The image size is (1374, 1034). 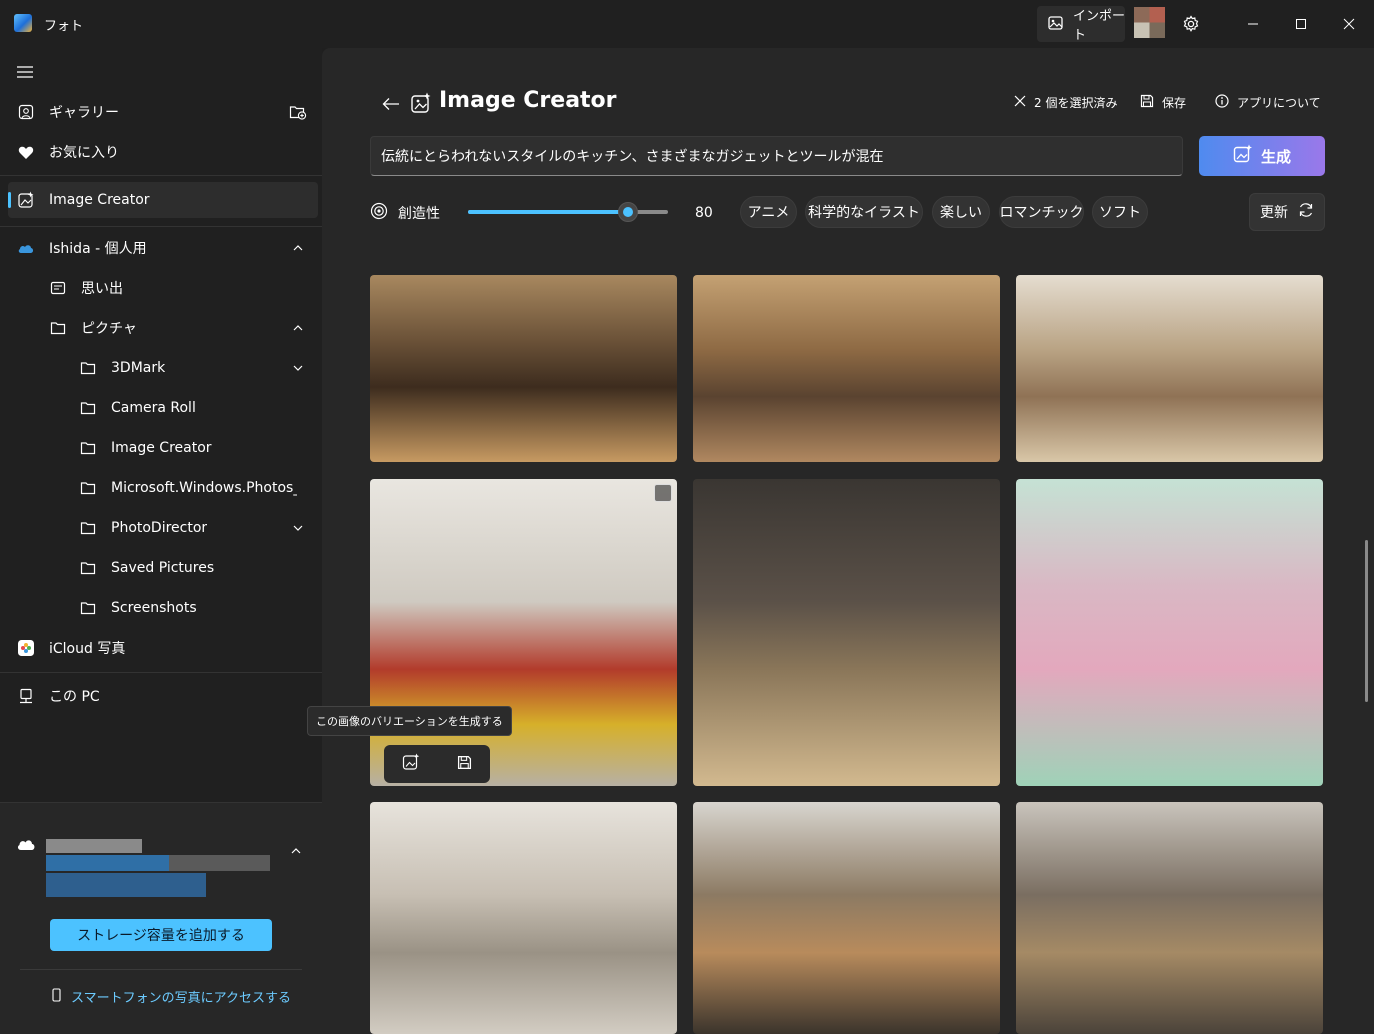 I want to click on style-chip-romantic: ロマンチック, so click(x=1041, y=212).